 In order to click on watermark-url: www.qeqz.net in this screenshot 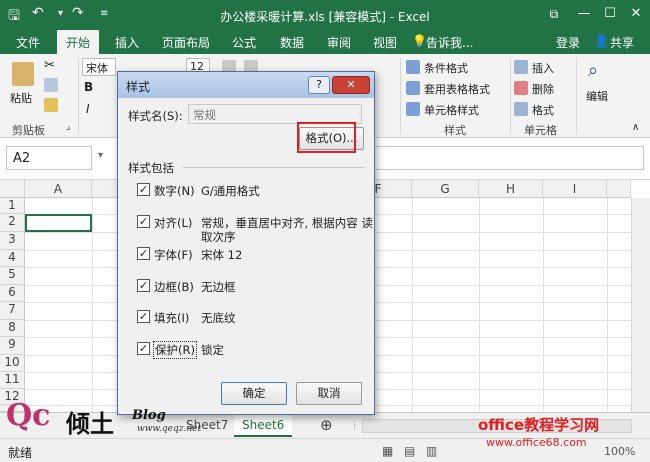, I will do `click(169, 429)`.